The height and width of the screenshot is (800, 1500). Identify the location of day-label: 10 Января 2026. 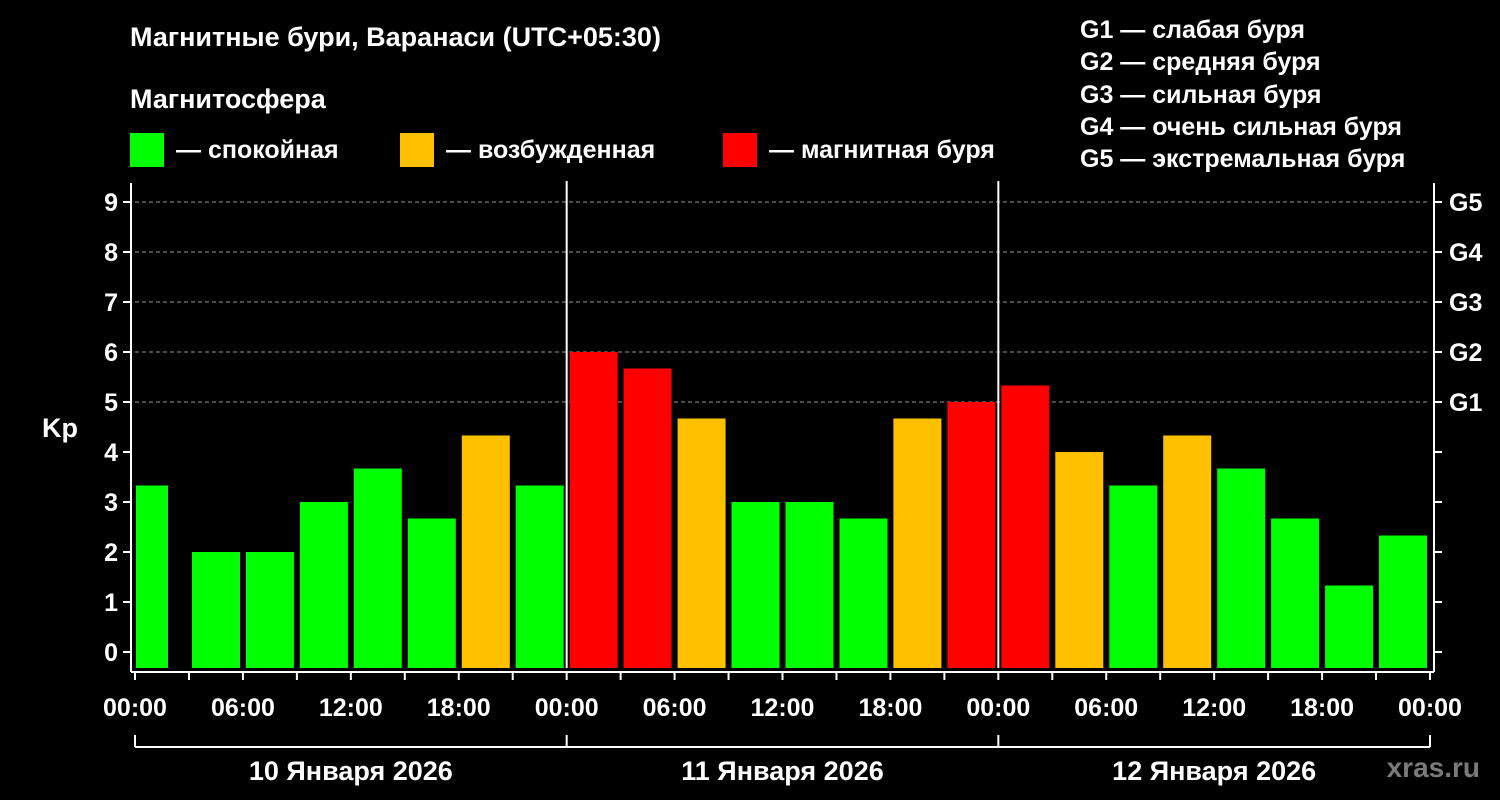
(351, 771).